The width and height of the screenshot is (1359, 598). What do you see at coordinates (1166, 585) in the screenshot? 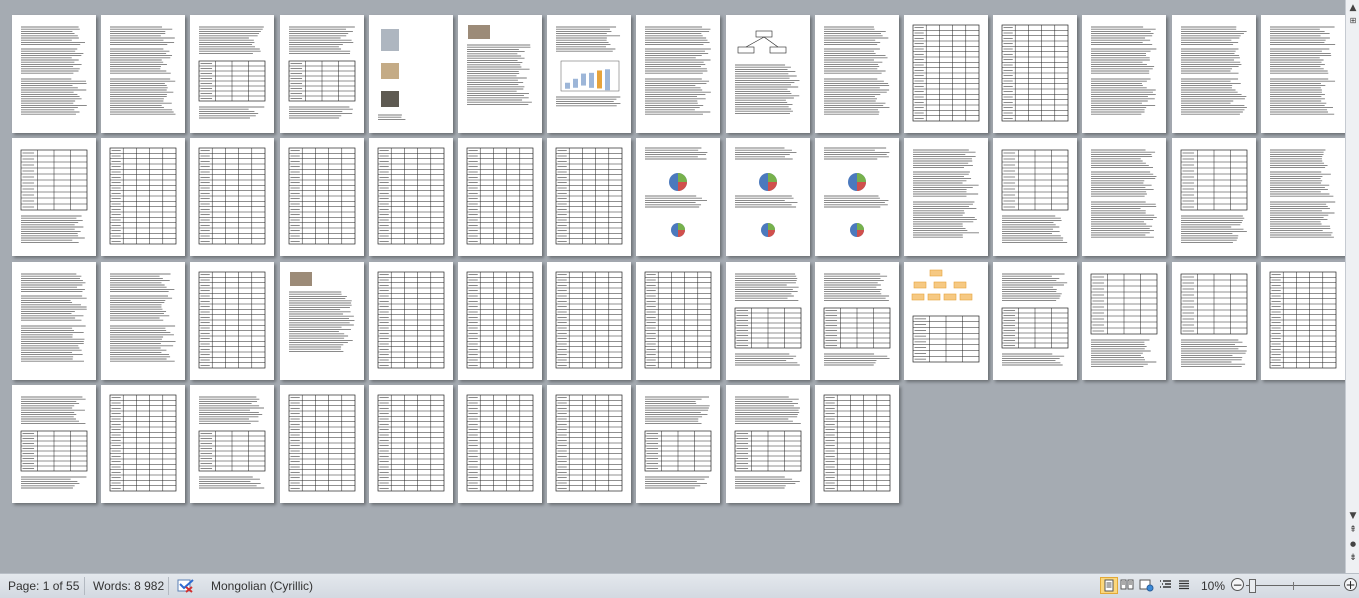
I see `outline-icon` at bounding box center [1166, 585].